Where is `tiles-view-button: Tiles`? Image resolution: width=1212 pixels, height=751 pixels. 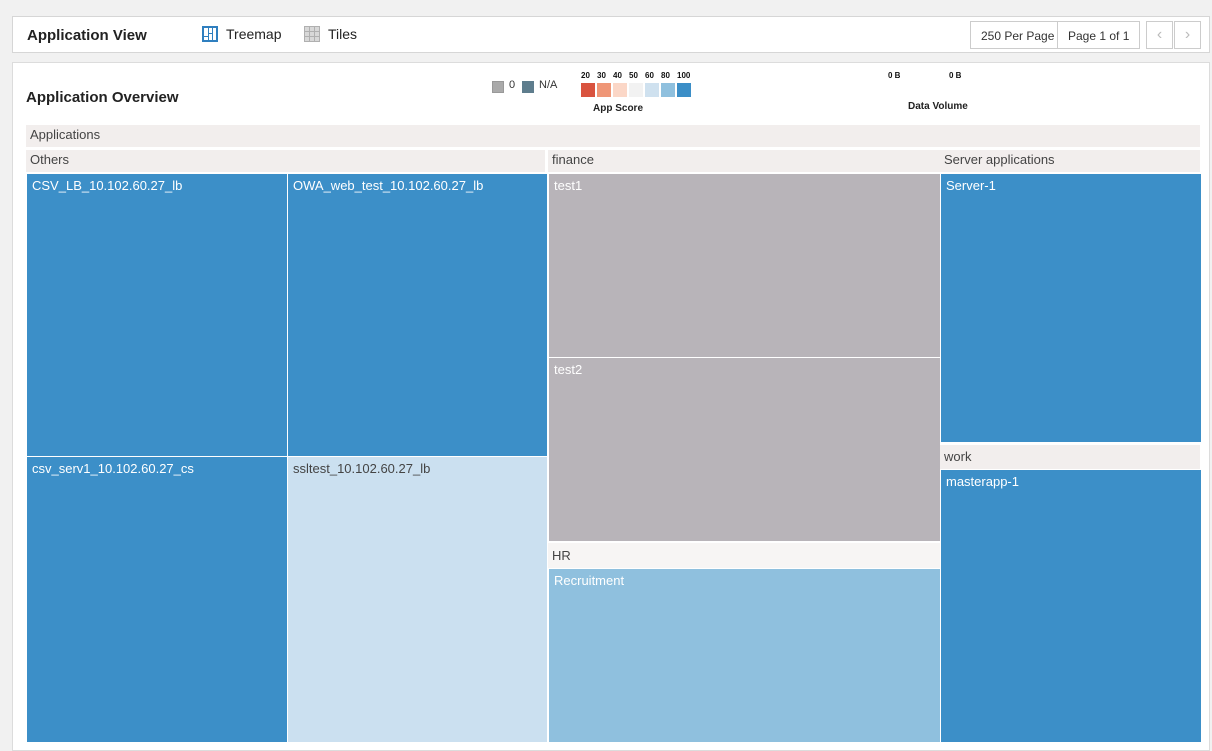 tiles-view-button: Tiles is located at coordinates (330, 34).